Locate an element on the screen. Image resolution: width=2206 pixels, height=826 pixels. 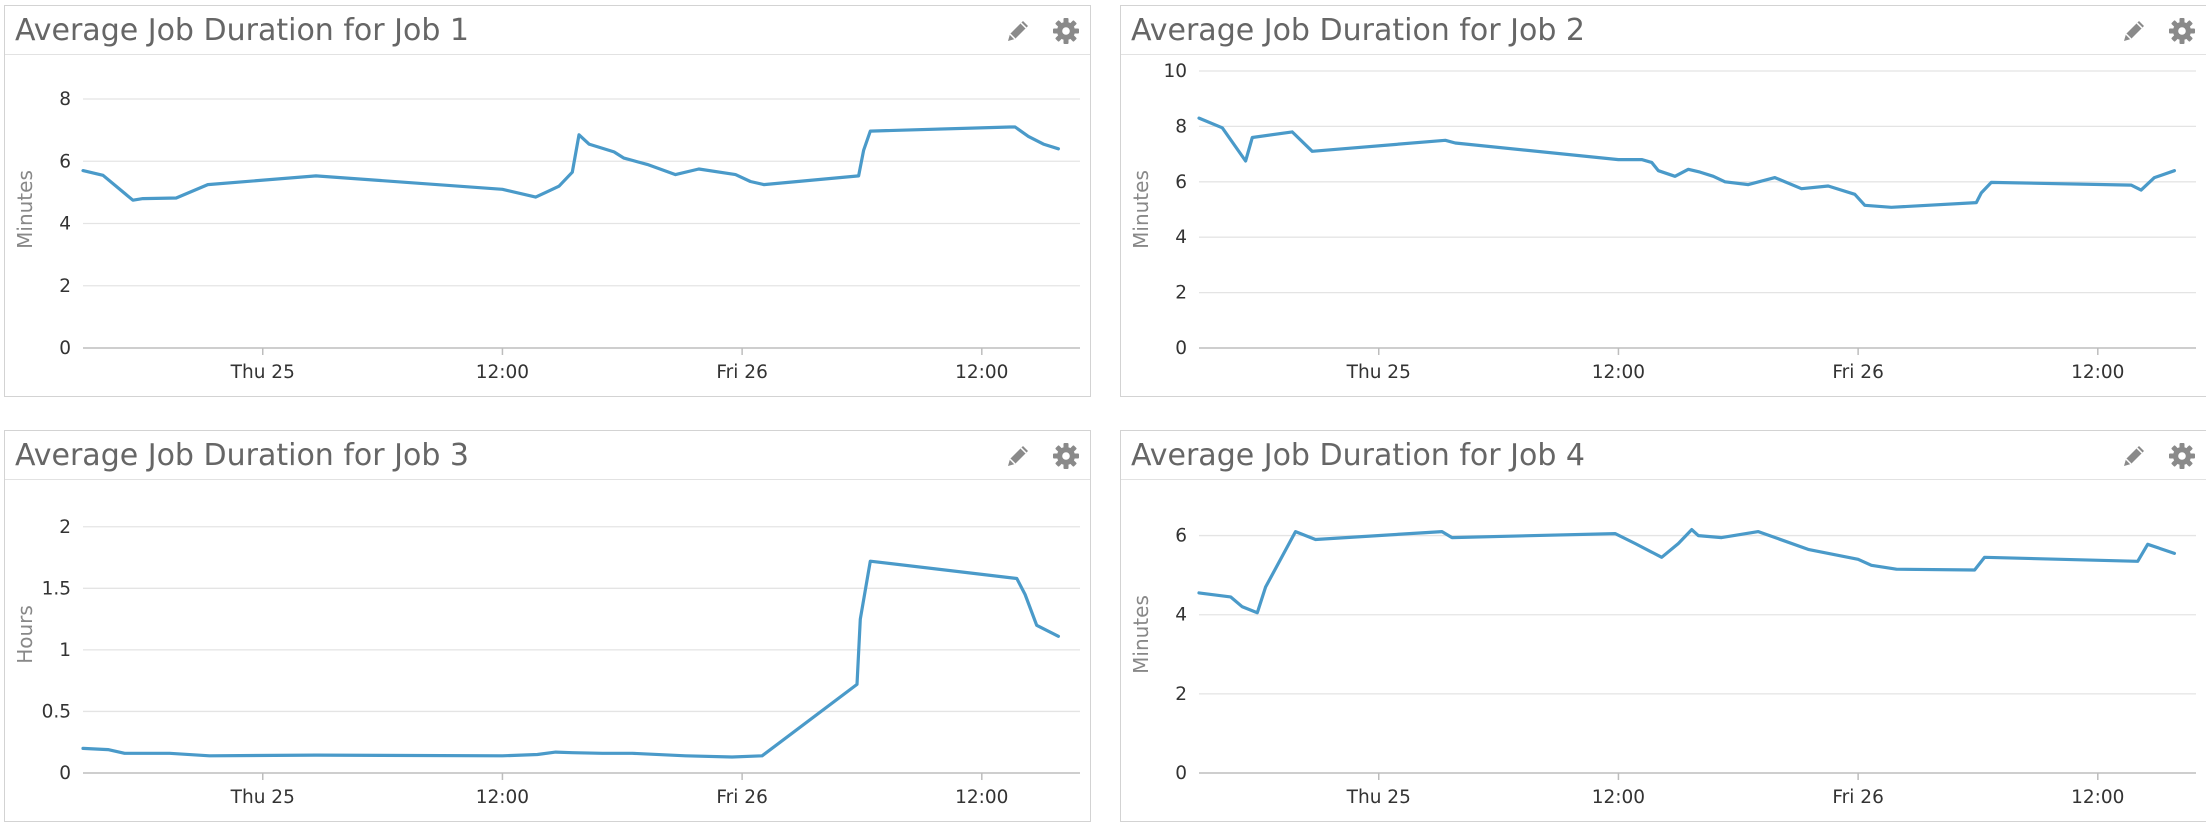
panel-header: Average Job Duration for Job 2 is located at coordinates (1663, 30).